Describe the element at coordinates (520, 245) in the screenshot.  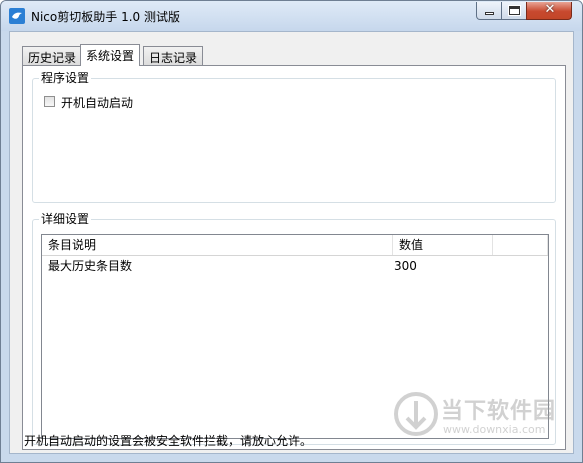
I see `column-header-empty` at that location.